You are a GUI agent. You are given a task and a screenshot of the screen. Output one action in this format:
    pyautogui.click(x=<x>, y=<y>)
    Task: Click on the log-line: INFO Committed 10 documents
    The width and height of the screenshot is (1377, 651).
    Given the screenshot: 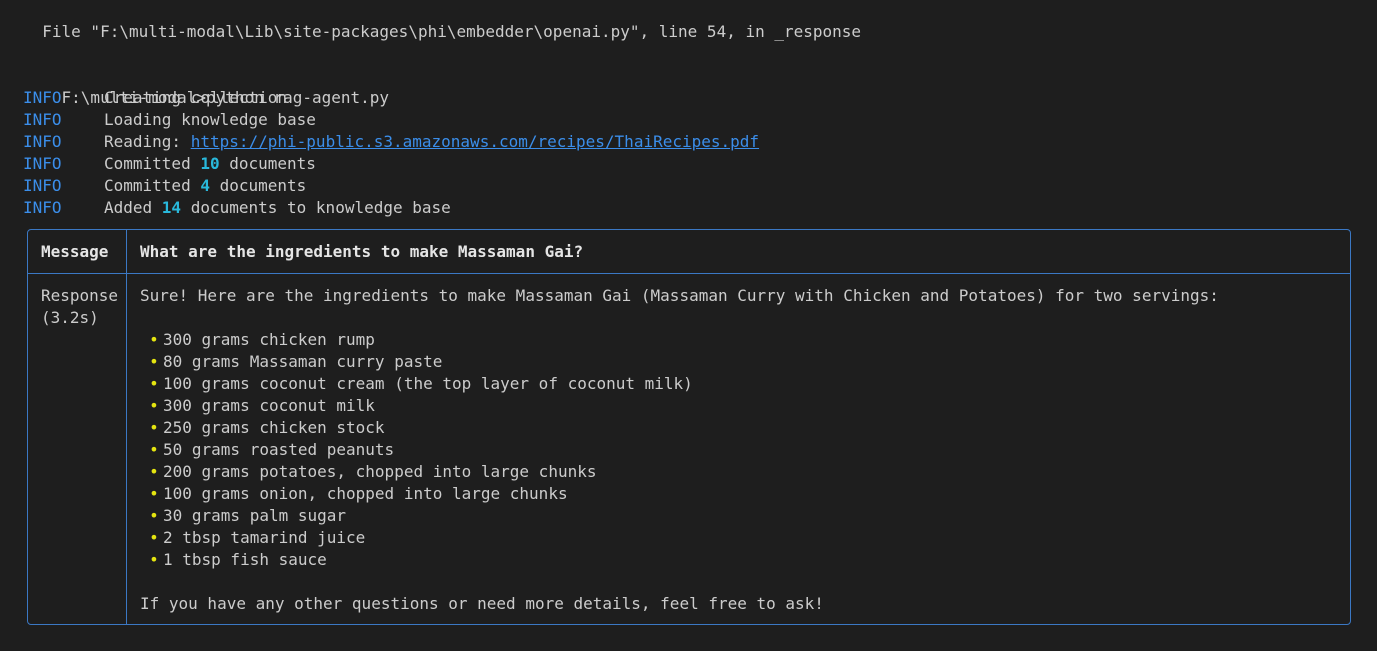 What is the action you would take?
    pyautogui.click(x=169, y=164)
    